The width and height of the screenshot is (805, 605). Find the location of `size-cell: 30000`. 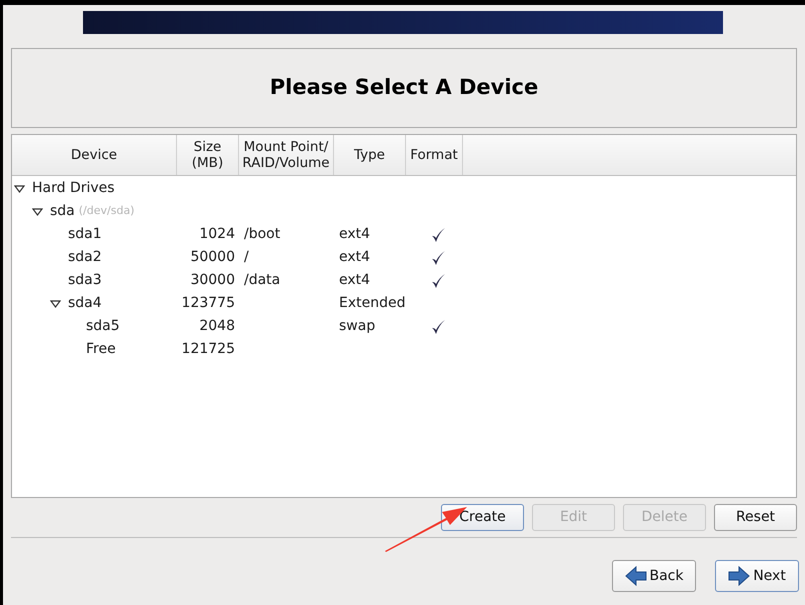

size-cell: 30000 is located at coordinates (212, 280).